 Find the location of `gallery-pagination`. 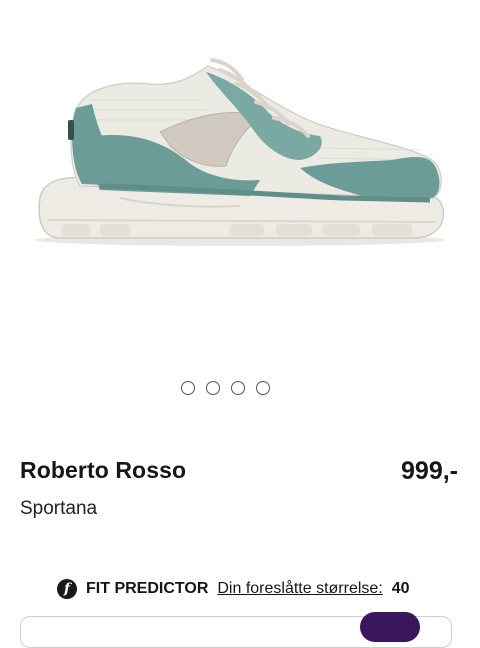

gallery-pagination is located at coordinates (231, 390).